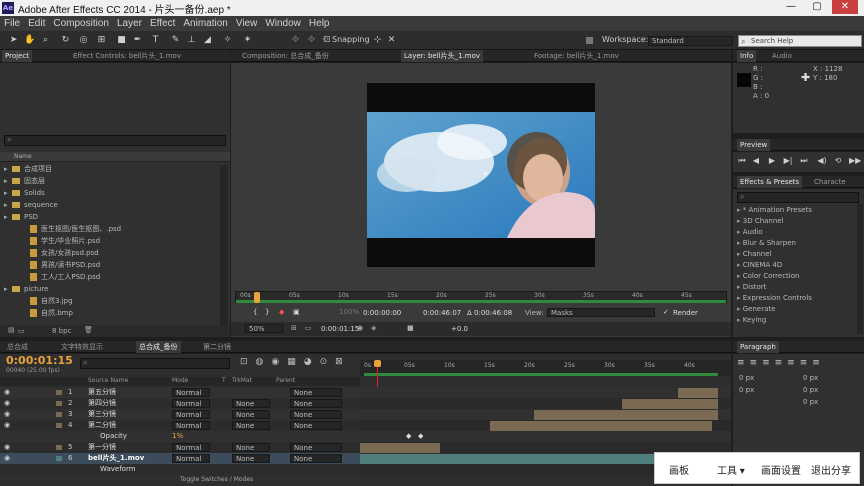 This screenshot has height=486, width=864. Describe the element at coordinates (180, 469) in the screenshot. I see `layer-row: Waveform` at that location.